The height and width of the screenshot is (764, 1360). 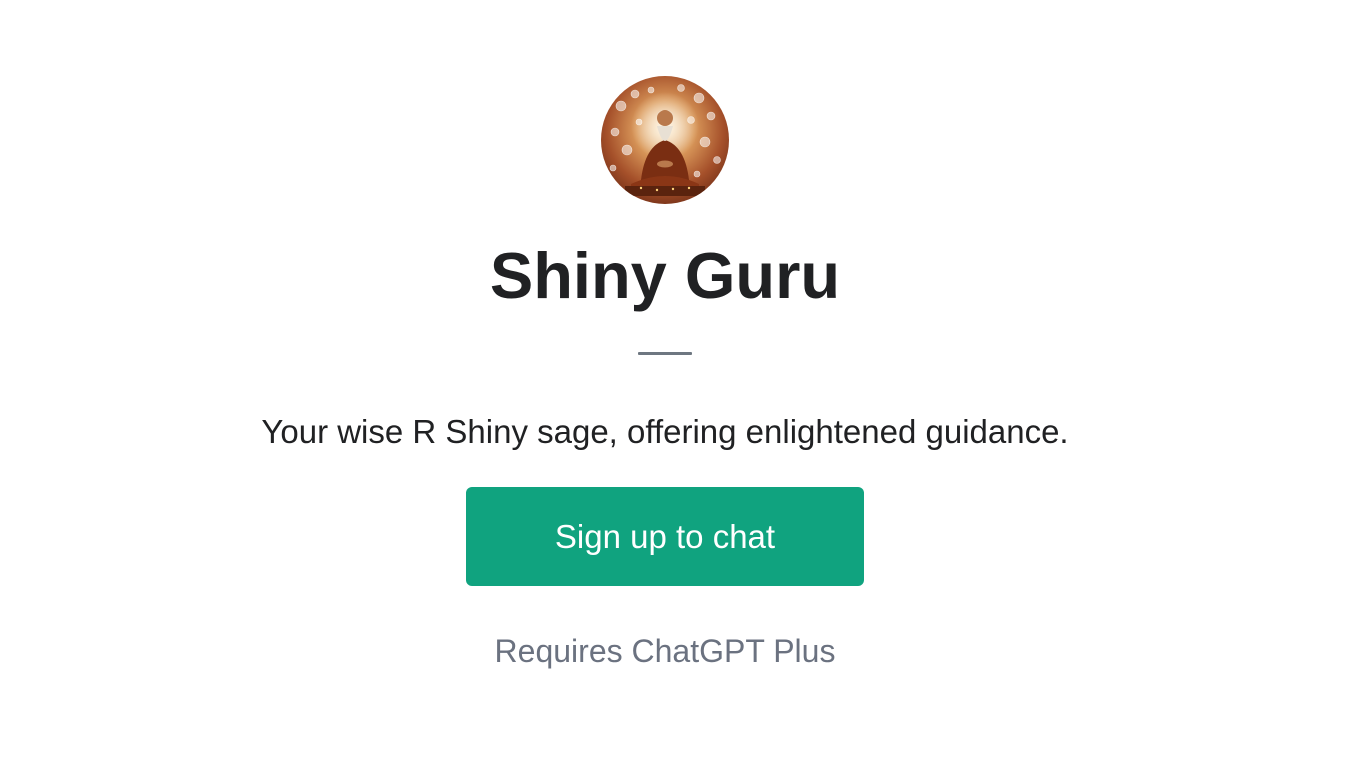 What do you see at coordinates (665, 536) in the screenshot?
I see `sign-up-to-chat-button: Sign up to chat` at bounding box center [665, 536].